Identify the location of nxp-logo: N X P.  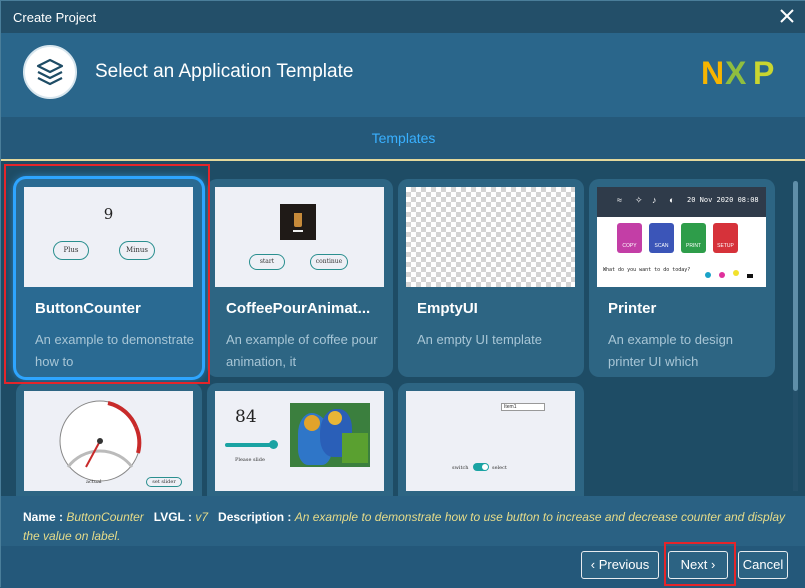
(737, 73).